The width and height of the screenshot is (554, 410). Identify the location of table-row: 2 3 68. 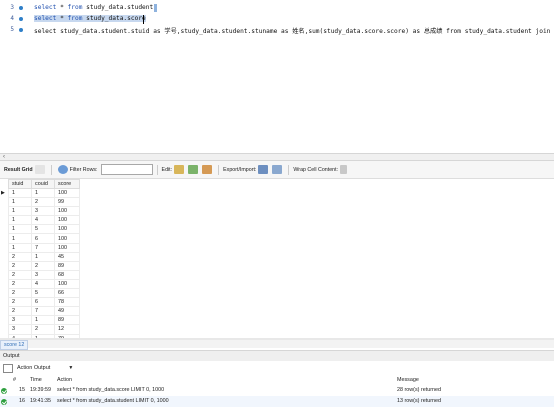
(44, 274).